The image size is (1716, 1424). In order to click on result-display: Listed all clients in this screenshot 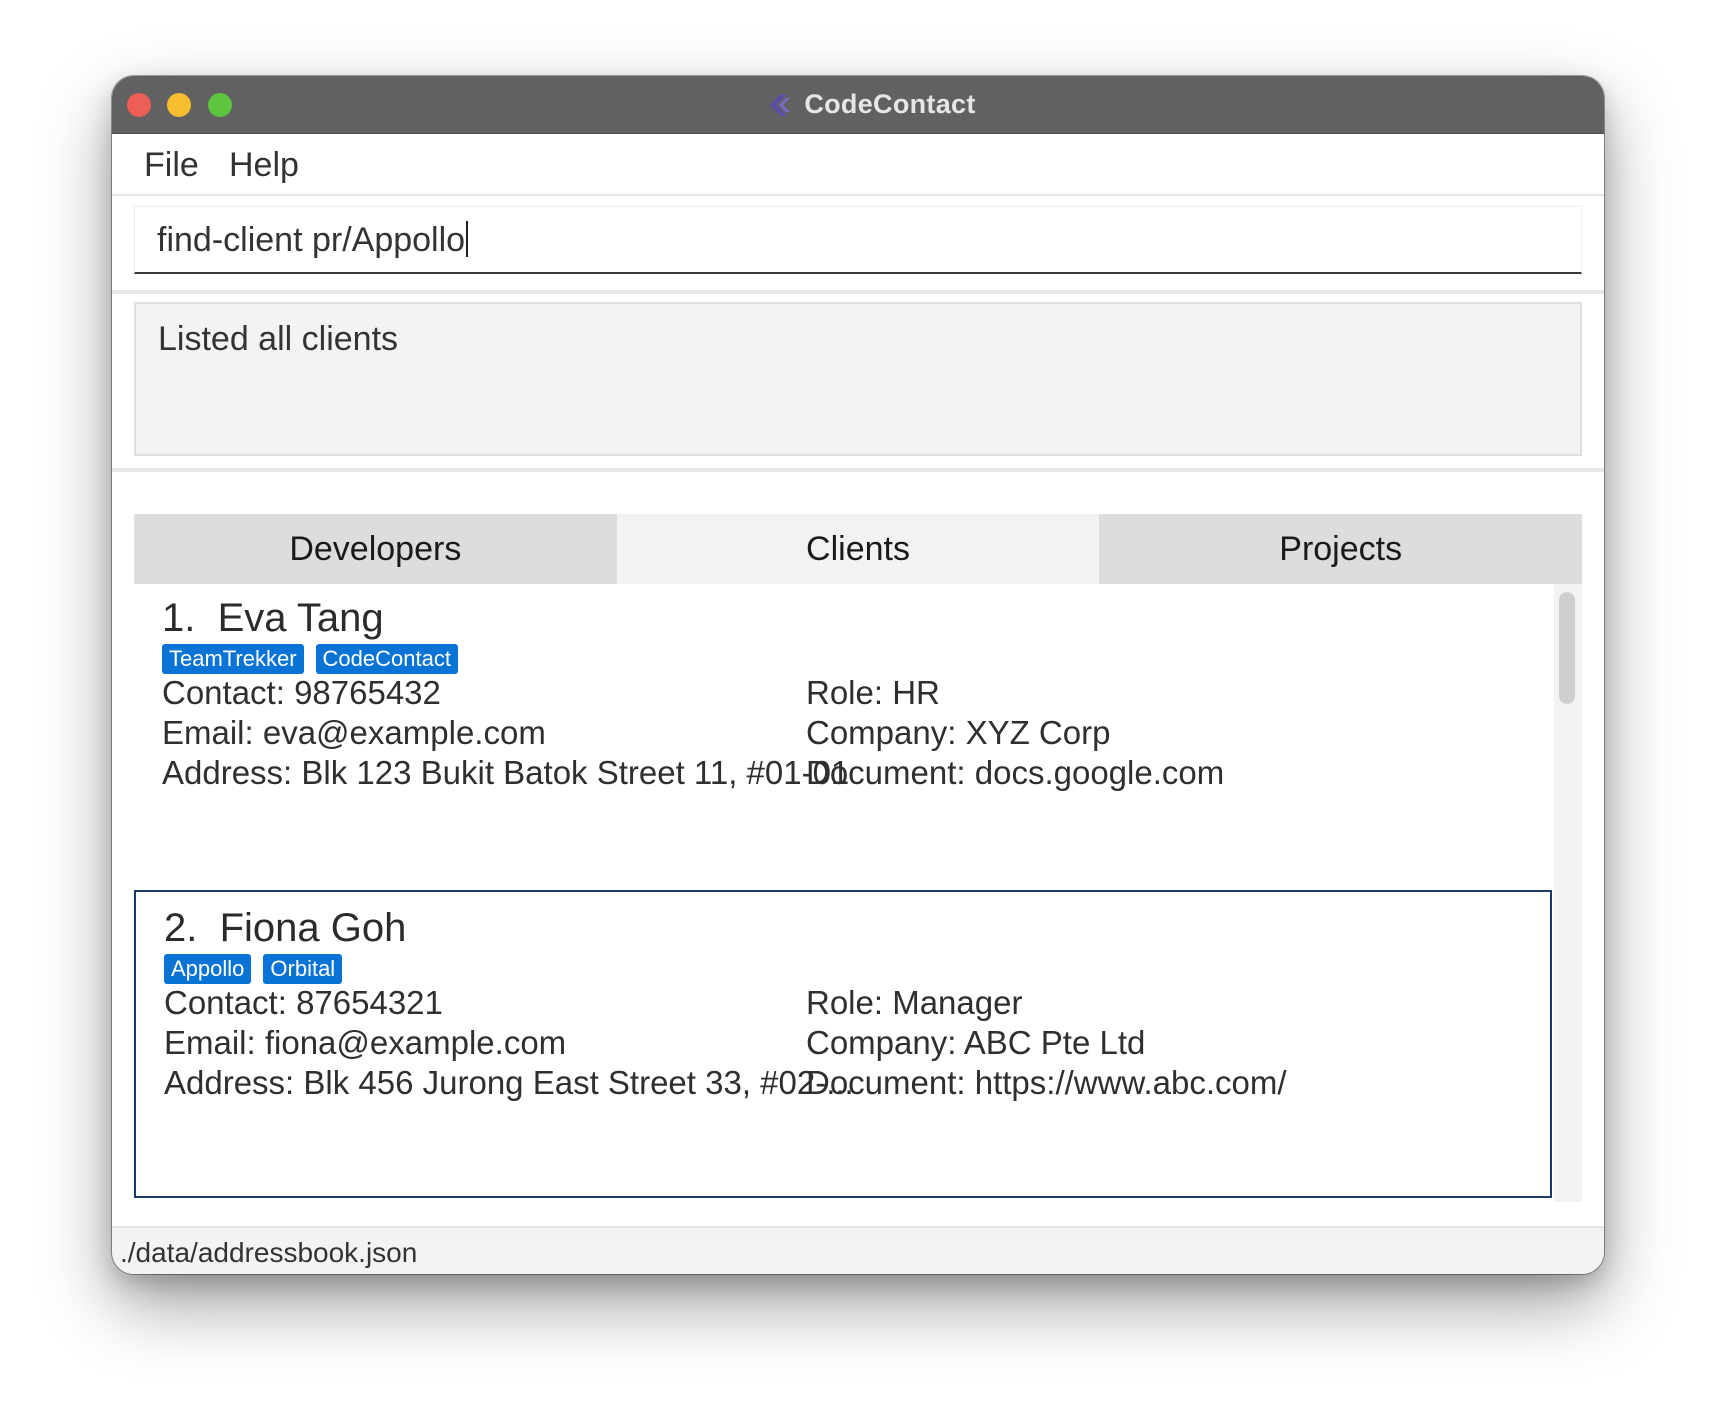, I will do `click(858, 379)`.